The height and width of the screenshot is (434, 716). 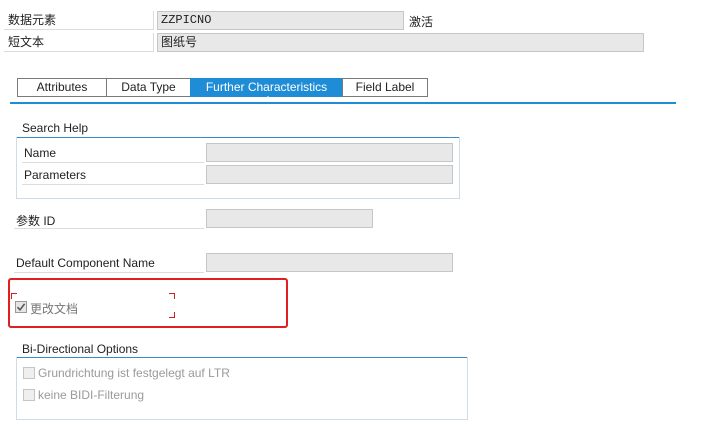 I want to click on tab-further-characteristics: Further Characteristics, so click(x=266, y=87).